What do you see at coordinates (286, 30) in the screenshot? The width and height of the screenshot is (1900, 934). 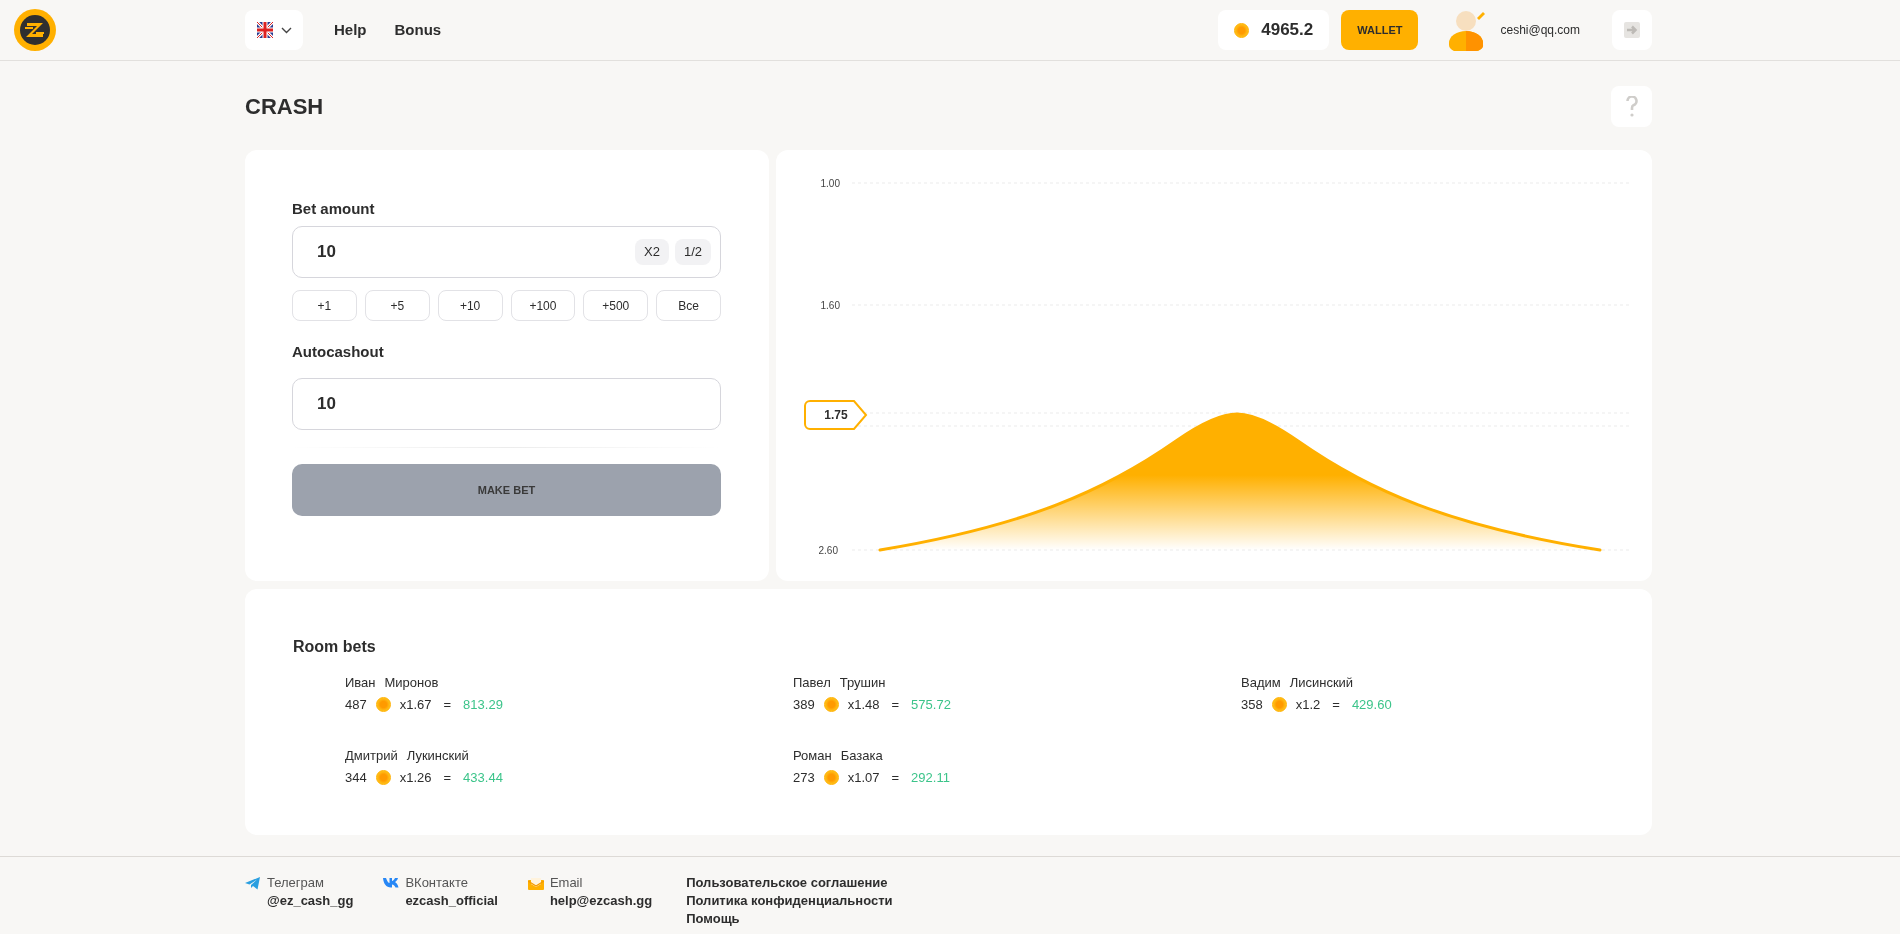 I see `chevron-down-icon` at bounding box center [286, 30].